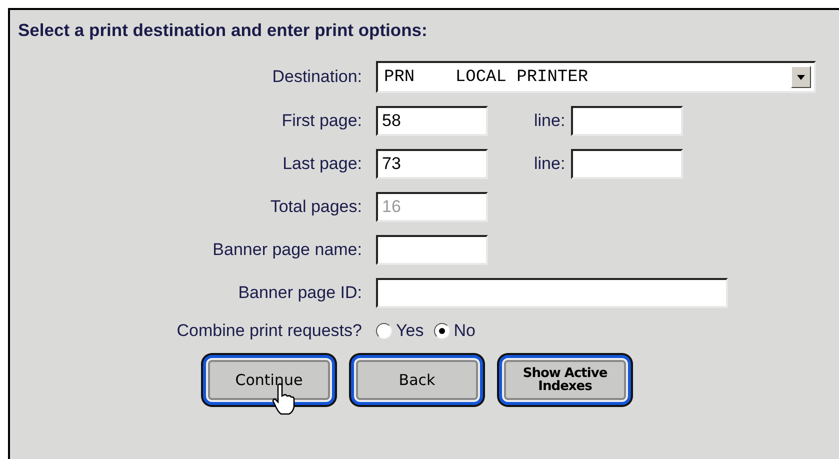  Describe the element at coordinates (417, 380) in the screenshot. I see `form-button: Back` at that location.